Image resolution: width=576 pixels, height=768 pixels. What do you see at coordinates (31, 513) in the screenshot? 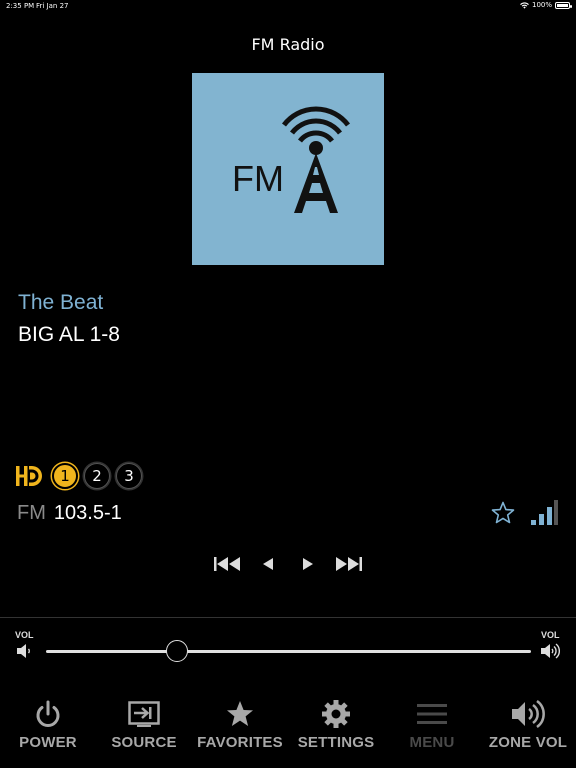
I see `band-label: FM` at bounding box center [31, 513].